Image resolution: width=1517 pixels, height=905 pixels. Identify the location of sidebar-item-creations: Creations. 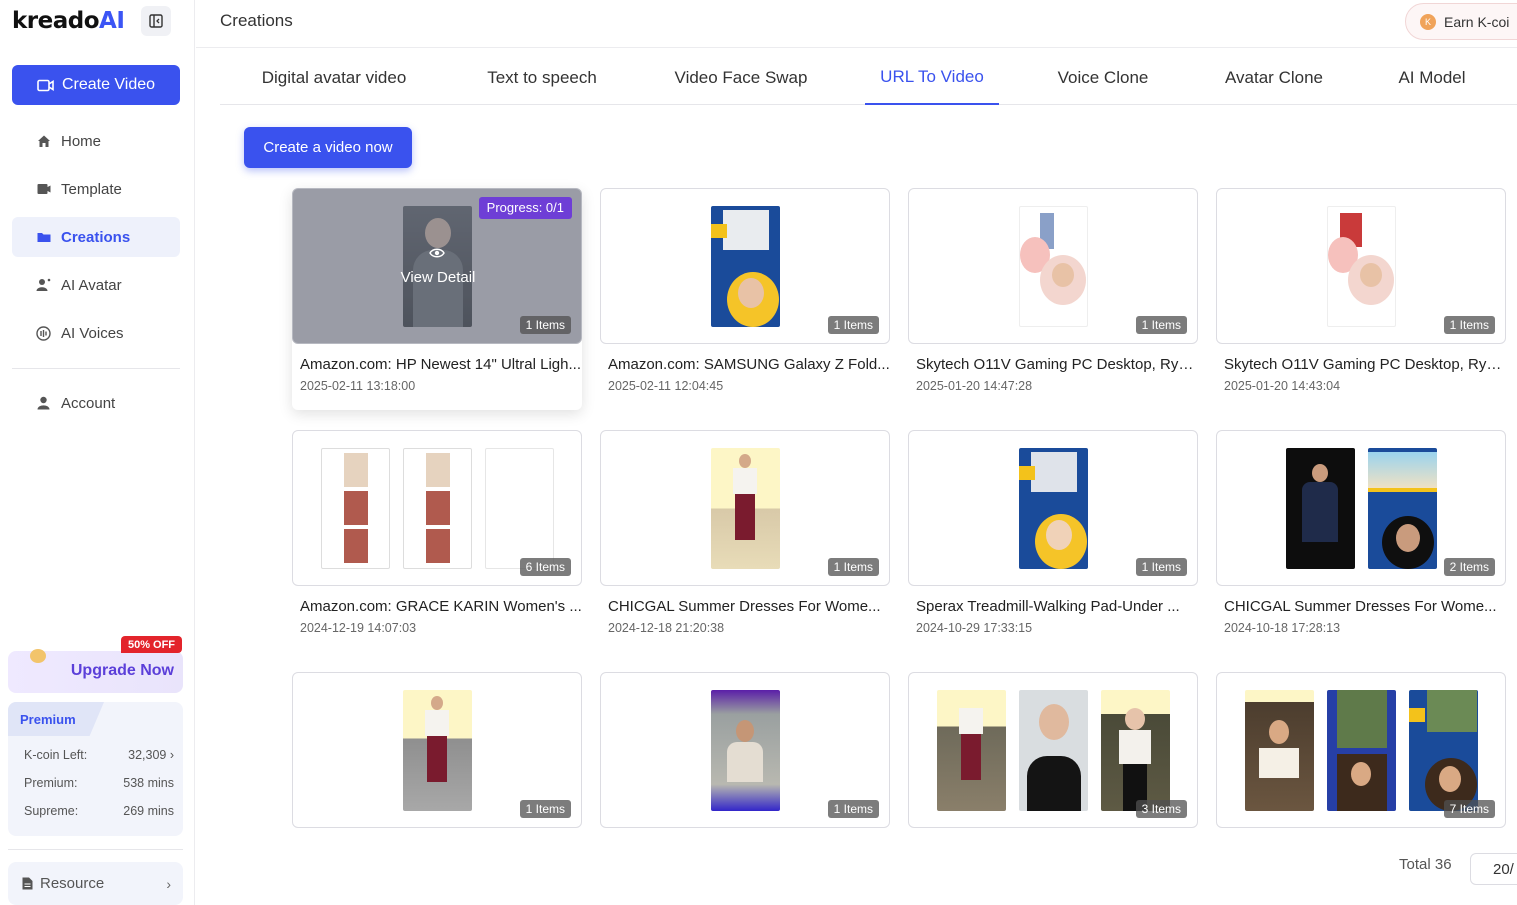
(96, 237).